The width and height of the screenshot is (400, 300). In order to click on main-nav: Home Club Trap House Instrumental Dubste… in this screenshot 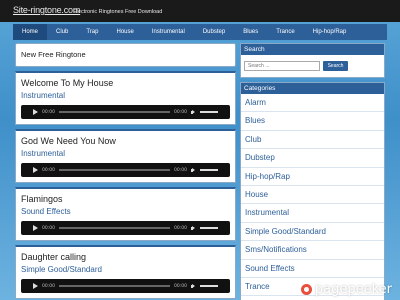, I will do `click(200, 32)`.